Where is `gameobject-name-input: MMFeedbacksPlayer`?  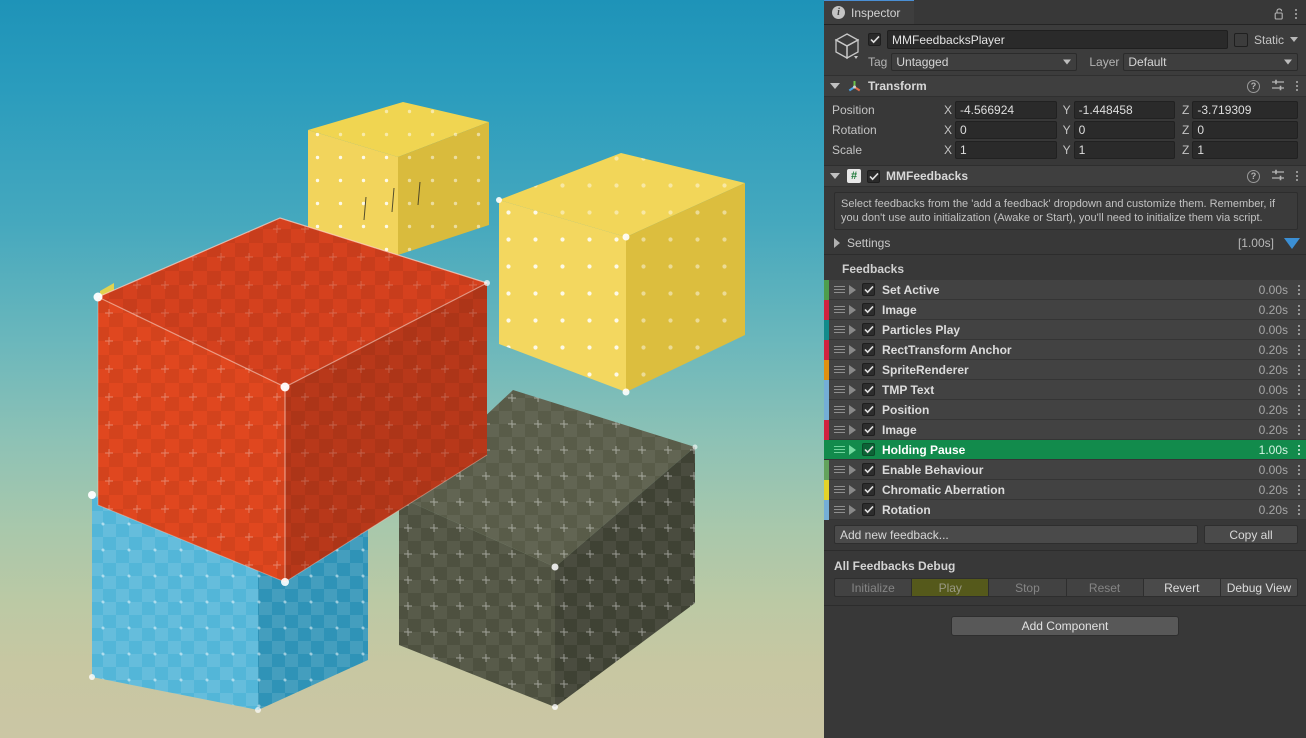
gameobject-name-input: MMFeedbacksPlayer is located at coordinates (1057, 39).